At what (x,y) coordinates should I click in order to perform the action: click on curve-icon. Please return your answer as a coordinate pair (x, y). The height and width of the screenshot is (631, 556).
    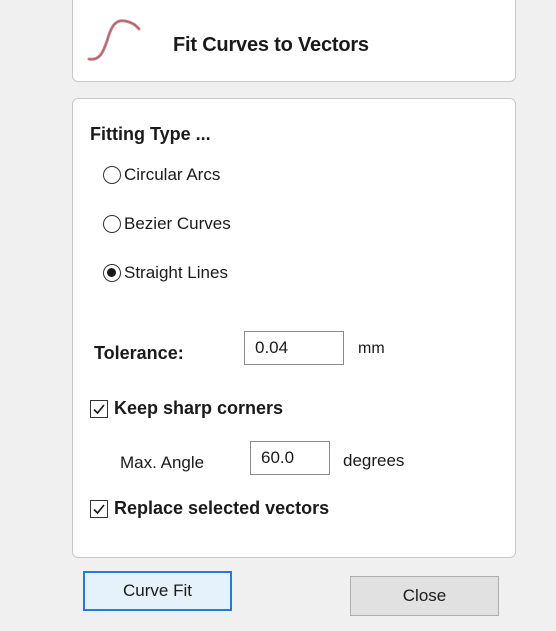
    Looking at the image, I should click on (114, 40).